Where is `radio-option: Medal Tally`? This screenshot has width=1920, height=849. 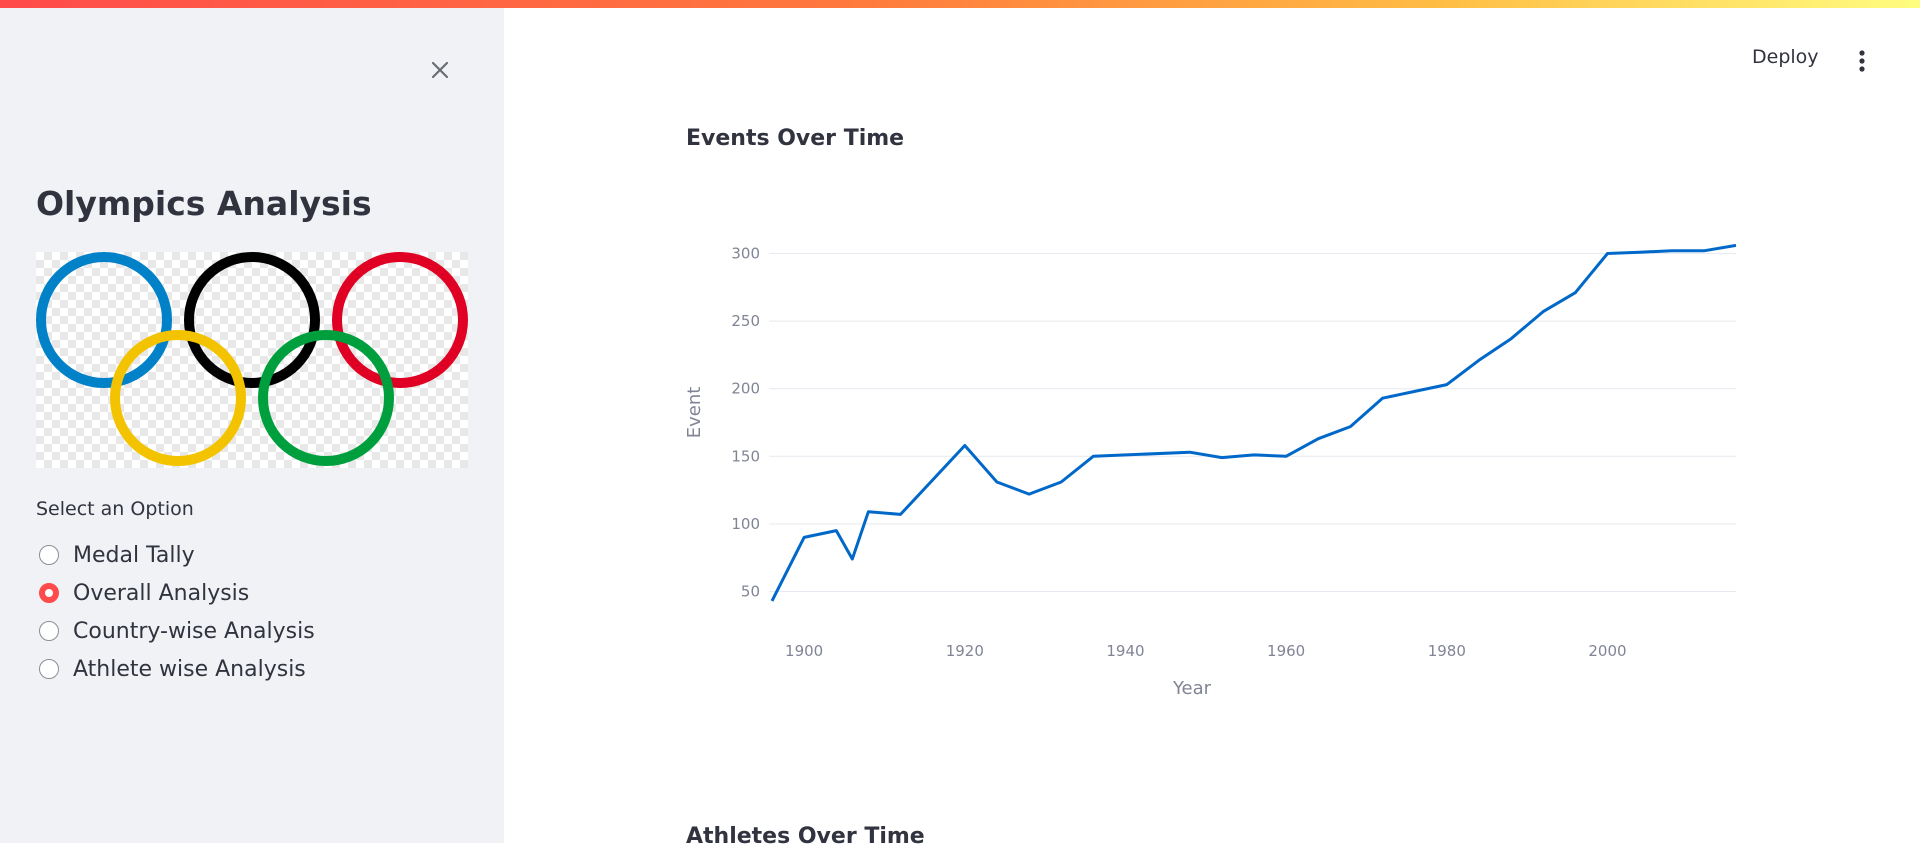 radio-option: Medal Tally is located at coordinates (175, 555).